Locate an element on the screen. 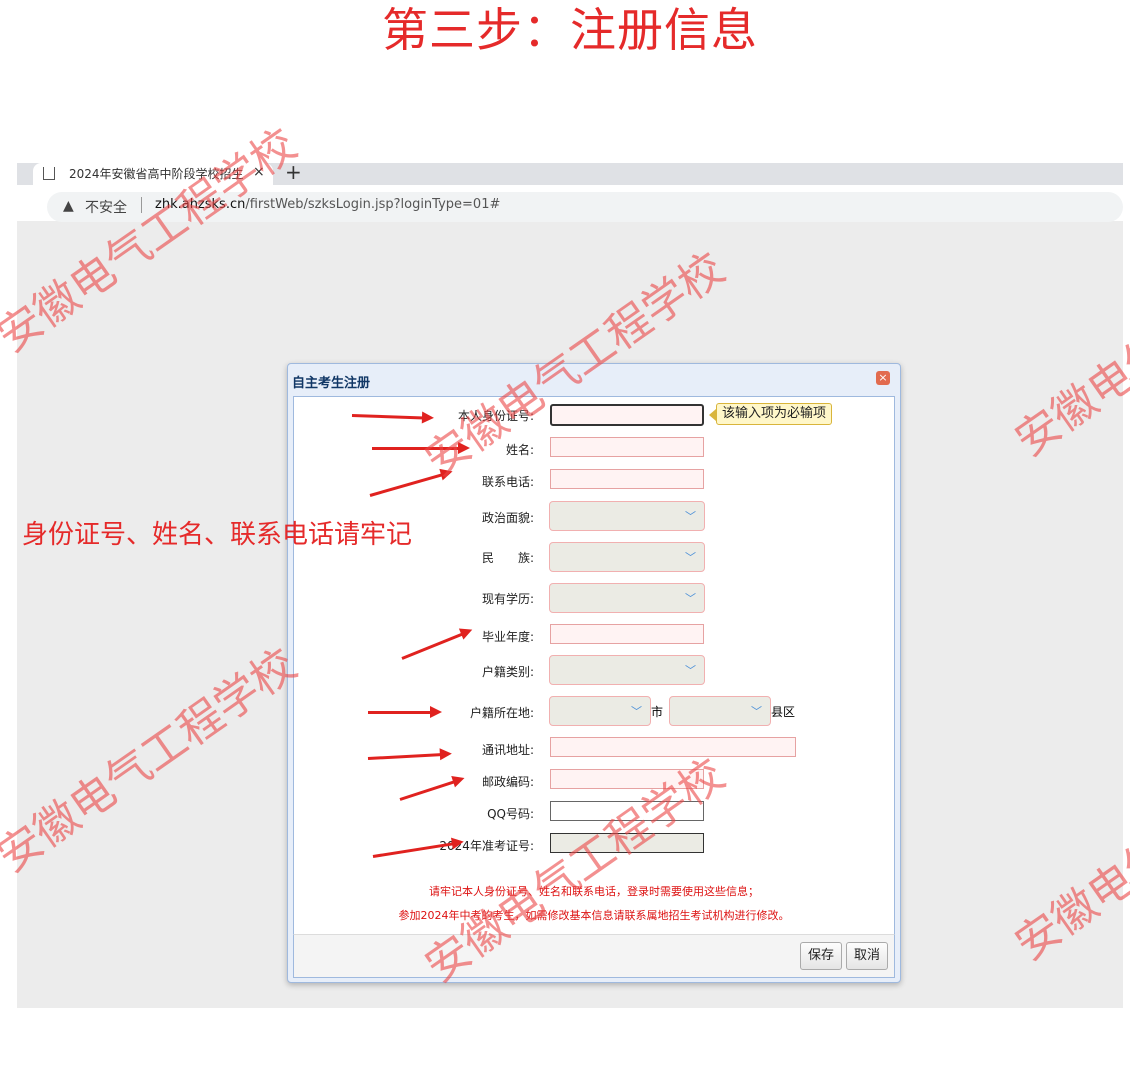 The image size is (1130, 1084). dialog-close-icon: × is located at coordinates (883, 378).